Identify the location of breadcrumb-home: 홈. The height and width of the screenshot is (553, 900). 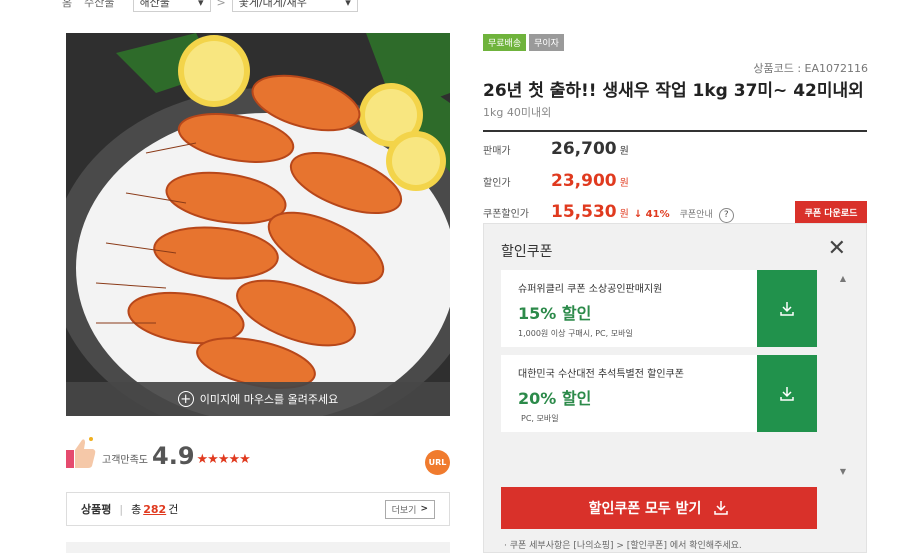
(67, 5).